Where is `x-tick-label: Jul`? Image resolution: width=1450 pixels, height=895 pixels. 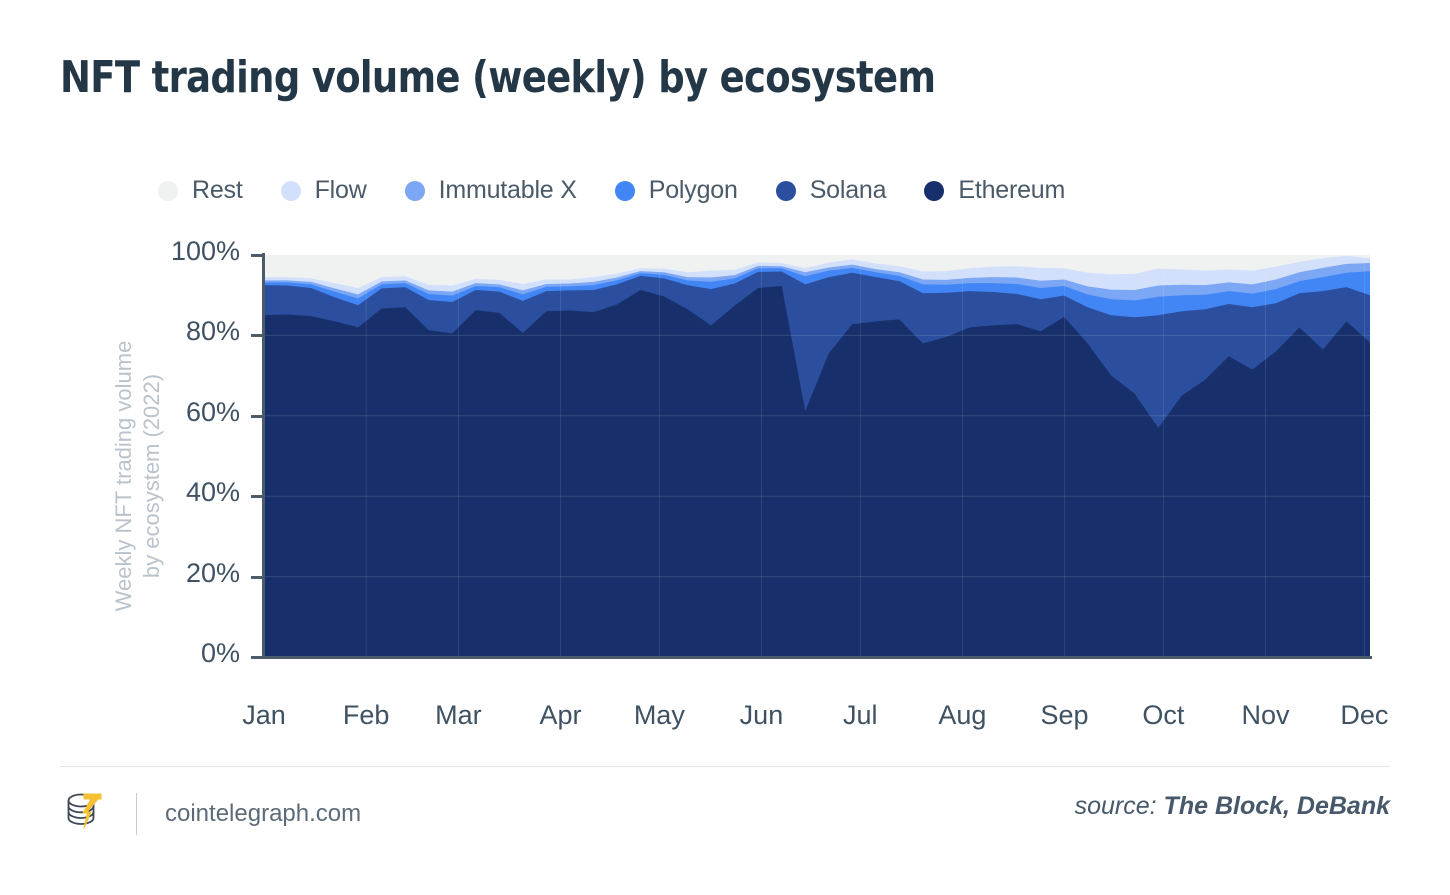 x-tick-label: Jul is located at coordinates (860, 715).